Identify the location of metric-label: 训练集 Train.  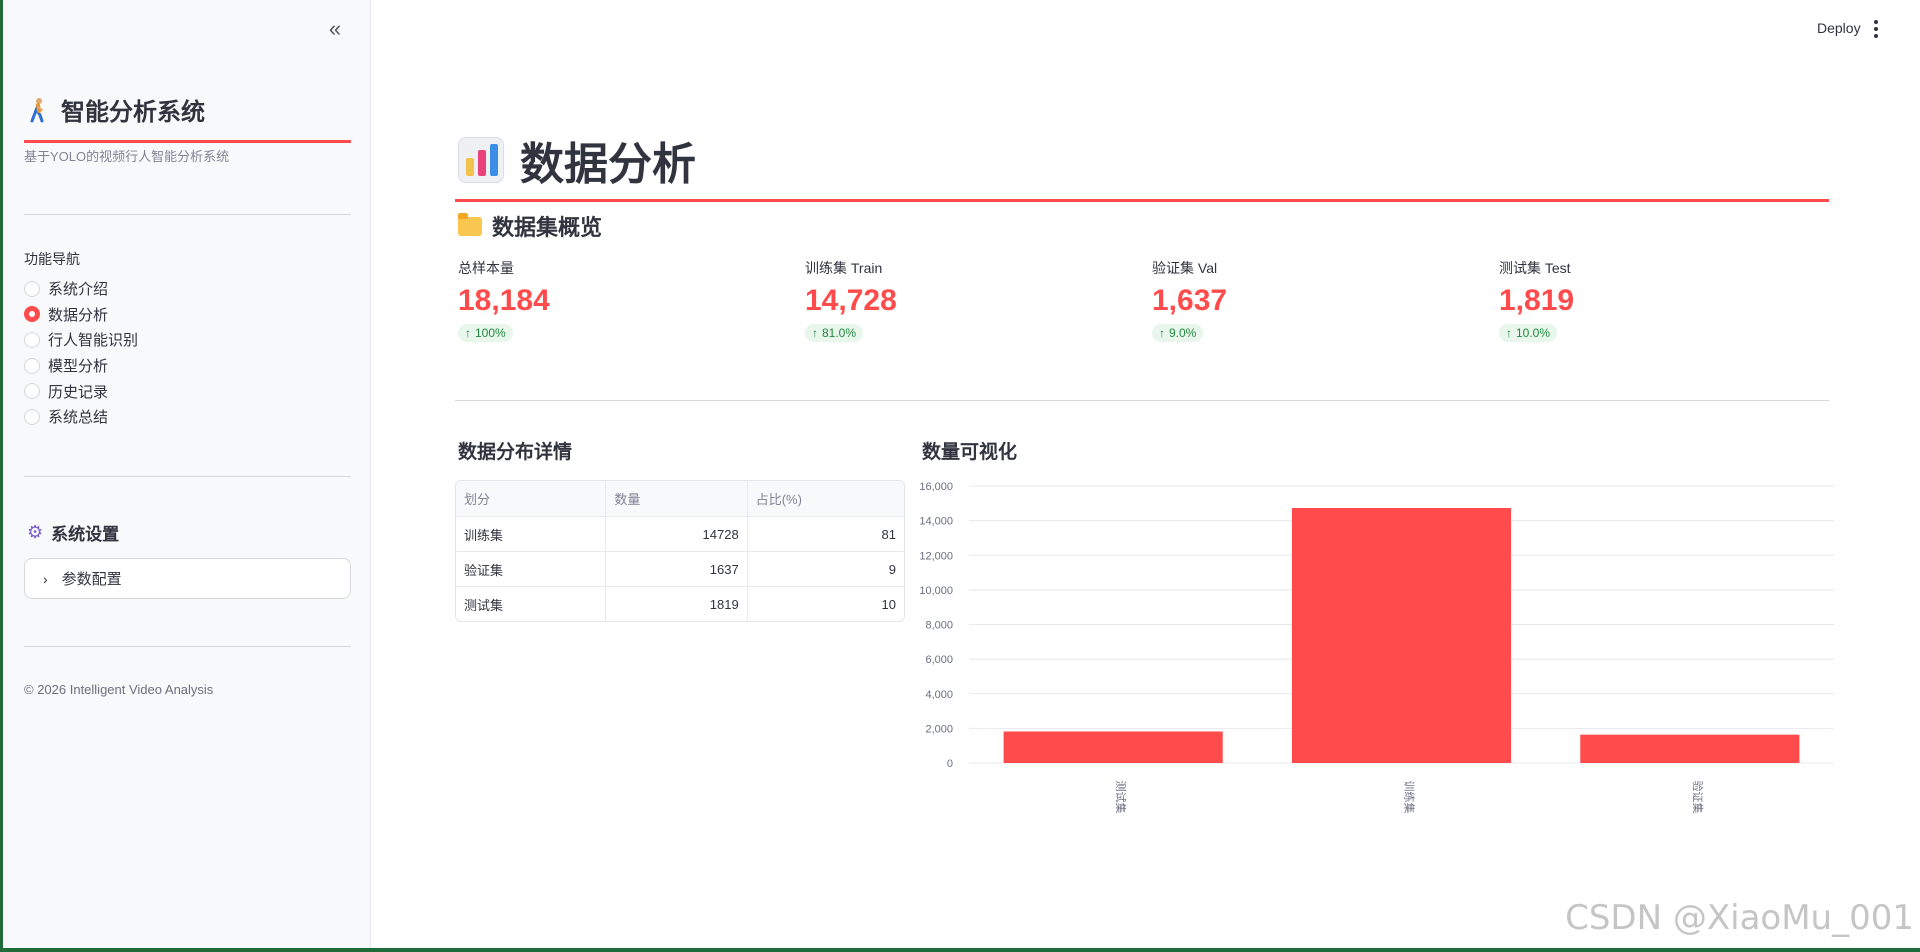
(844, 268).